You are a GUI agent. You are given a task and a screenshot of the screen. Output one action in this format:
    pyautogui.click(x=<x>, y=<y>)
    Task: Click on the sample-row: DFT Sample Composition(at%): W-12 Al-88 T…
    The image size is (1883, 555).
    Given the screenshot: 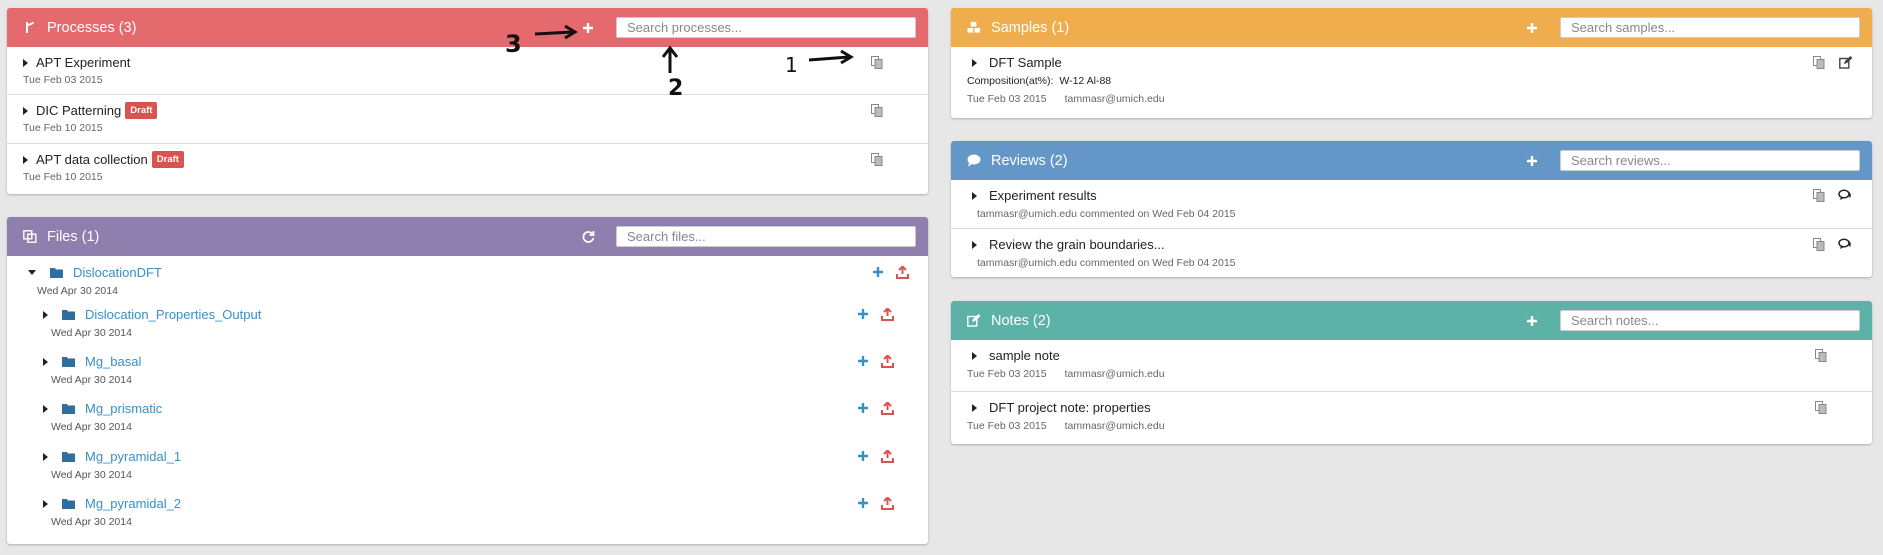 What is the action you would take?
    pyautogui.click(x=1411, y=82)
    